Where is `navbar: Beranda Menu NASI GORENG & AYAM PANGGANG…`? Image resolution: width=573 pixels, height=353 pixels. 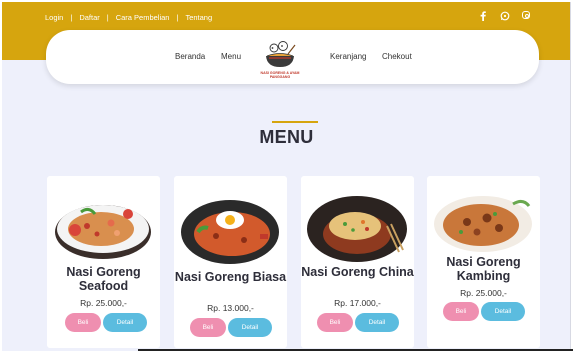
navbar: Beranda Menu NASI GORENG & AYAM PANGGANG… is located at coordinates (292, 57).